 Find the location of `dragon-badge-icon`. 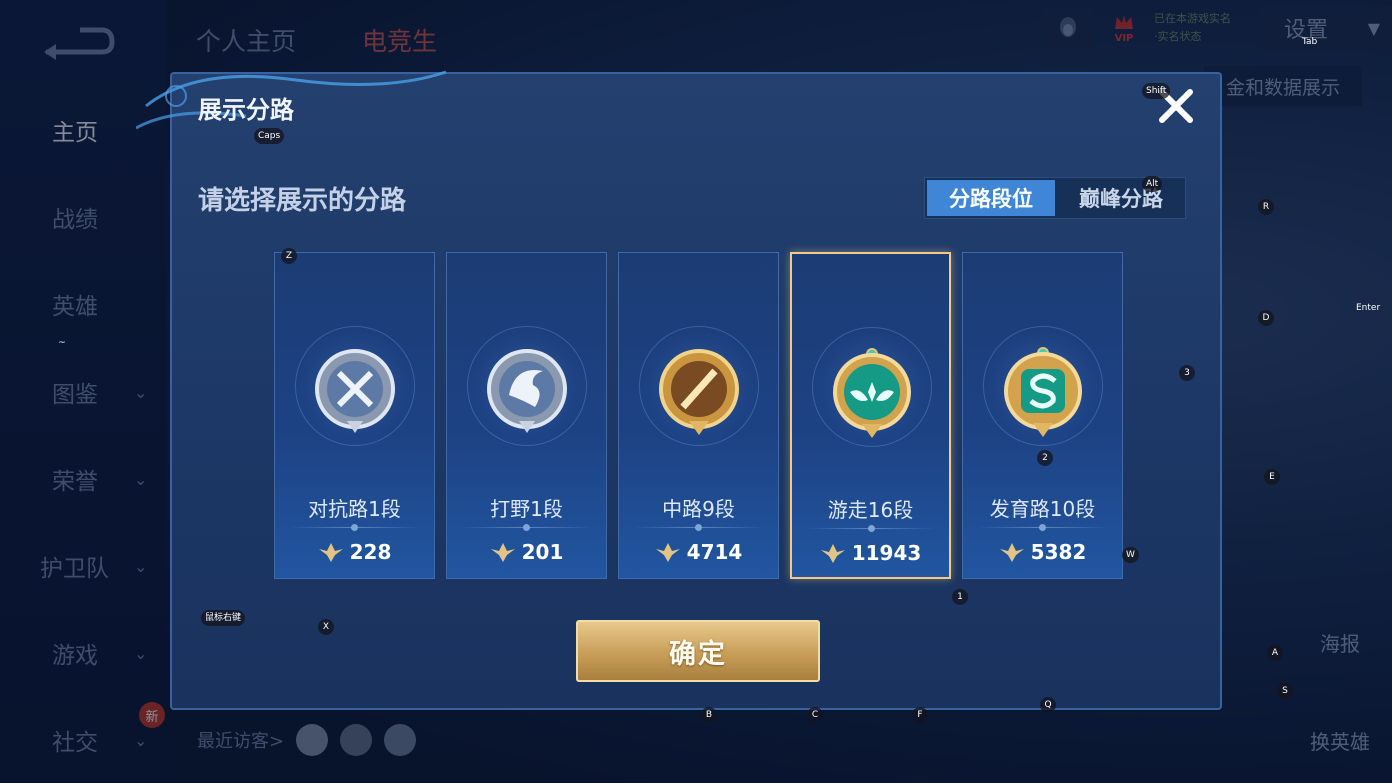

dragon-badge-icon is located at coordinates (527, 391).